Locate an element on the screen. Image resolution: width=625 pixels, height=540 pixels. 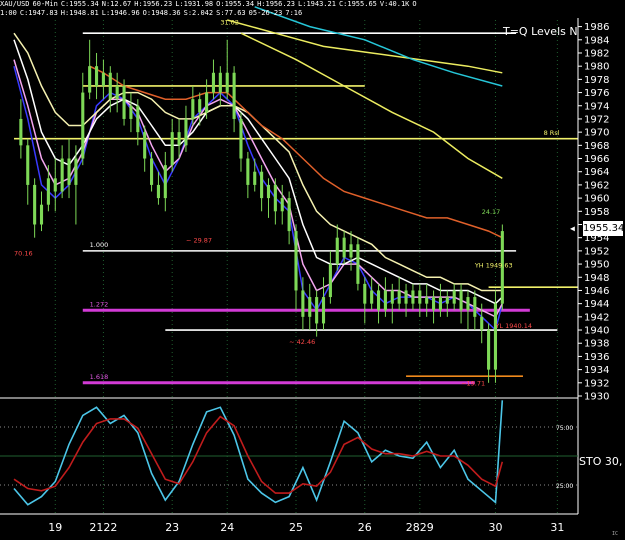
price-tick-label: 1958 is located at coordinates (596, 212).